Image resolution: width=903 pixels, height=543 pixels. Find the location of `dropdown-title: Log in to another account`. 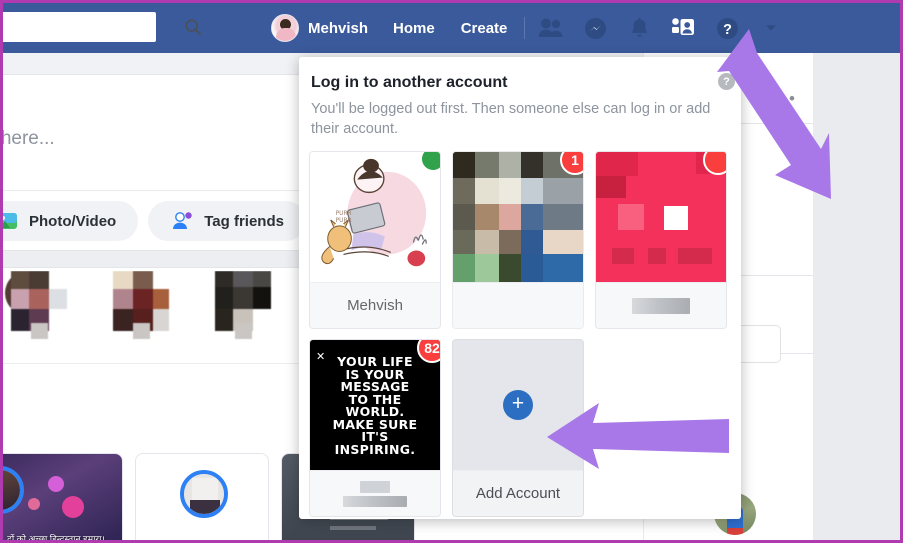

dropdown-title: Log in to another account is located at coordinates (409, 82).